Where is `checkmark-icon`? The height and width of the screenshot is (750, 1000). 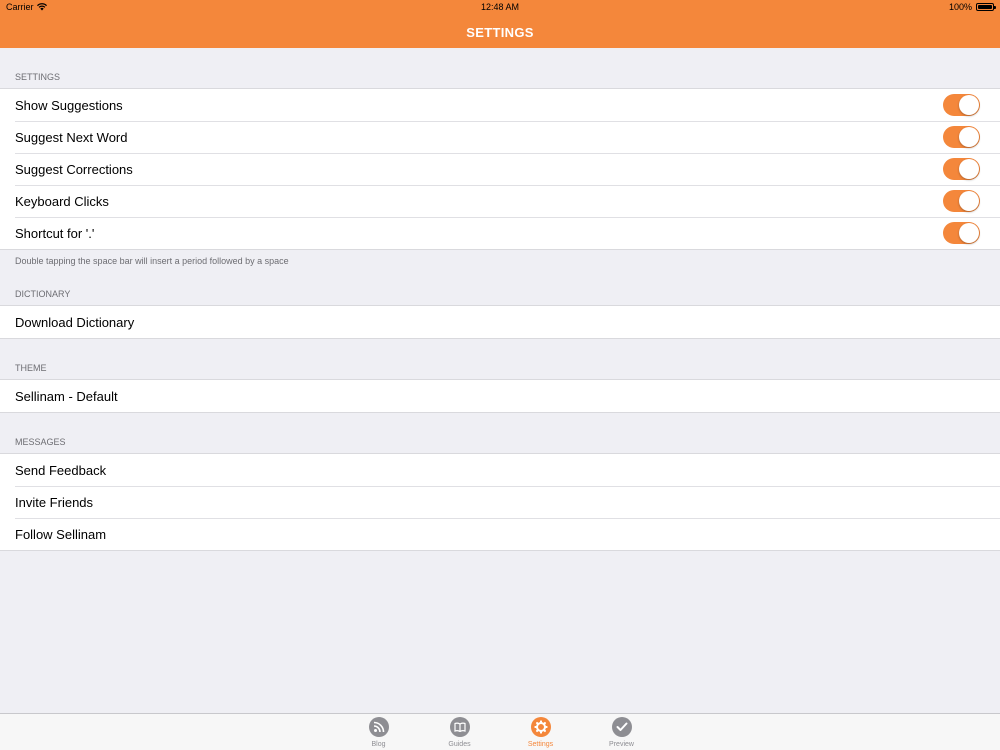
checkmark-icon is located at coordinates (621, 727).